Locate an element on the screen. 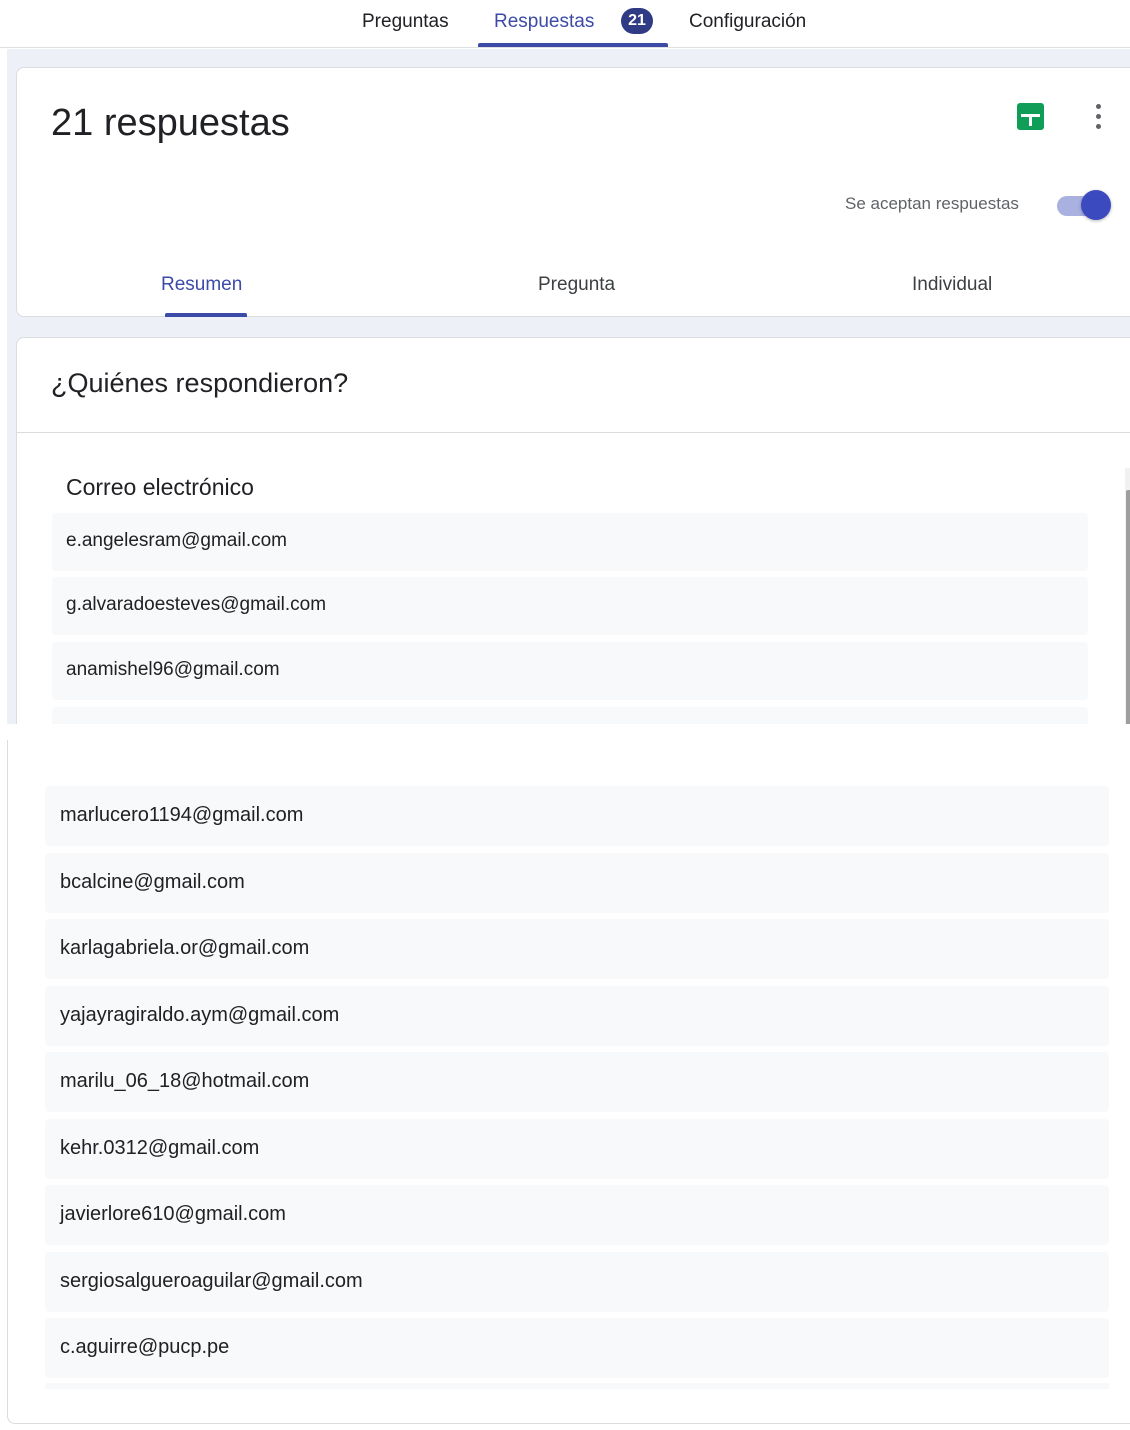  sheets-icon is located at coordinates (1030, 116).